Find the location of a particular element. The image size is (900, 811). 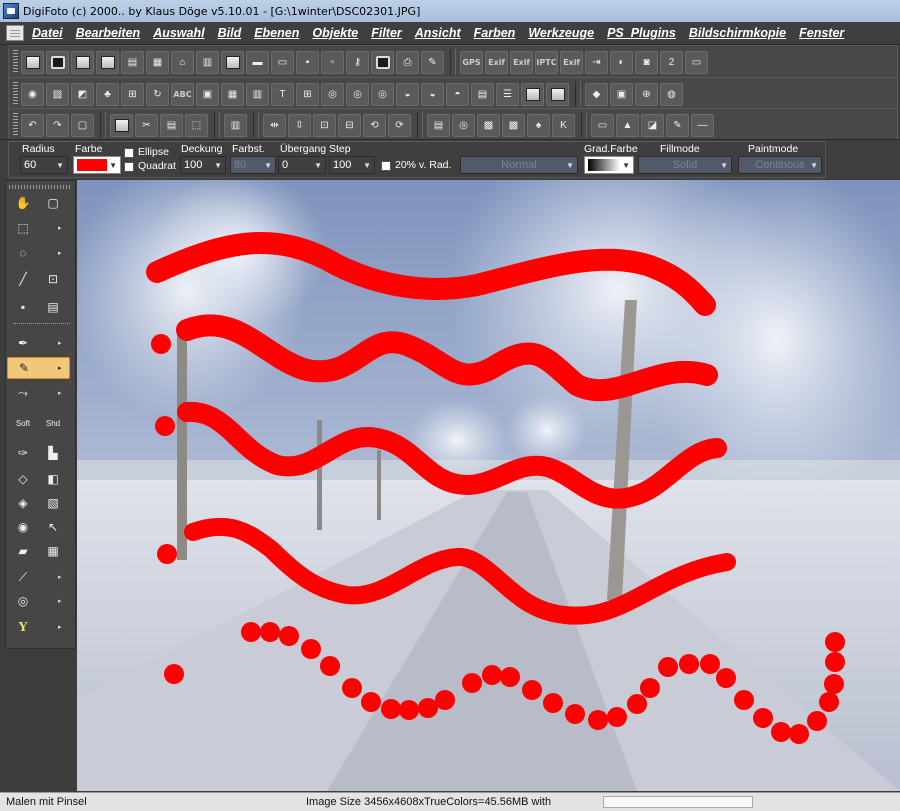

red-eye-icon: ◉ is located at coordinates (23, 527).